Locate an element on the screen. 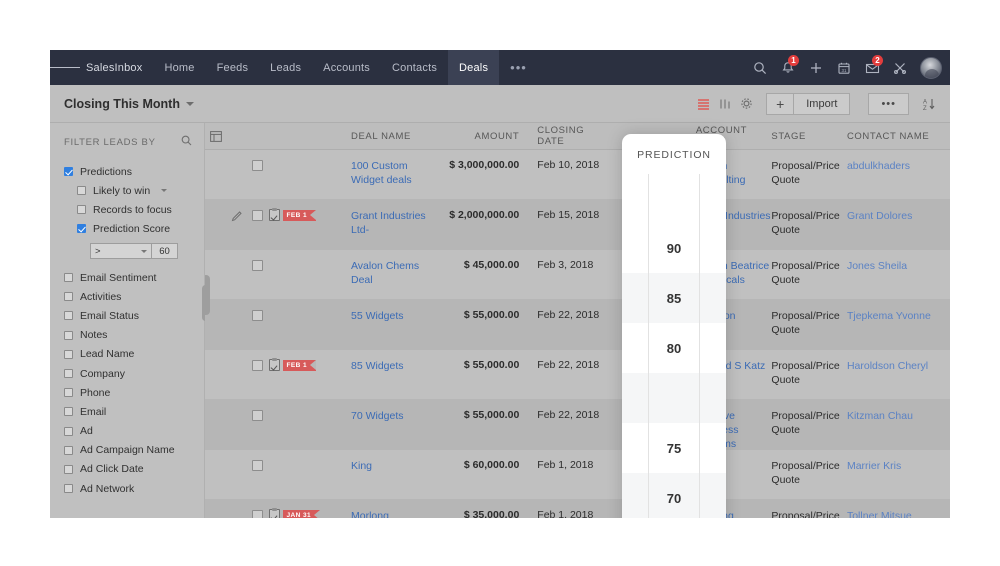  checkbox-lead-name is located at coordinates (68, 354).